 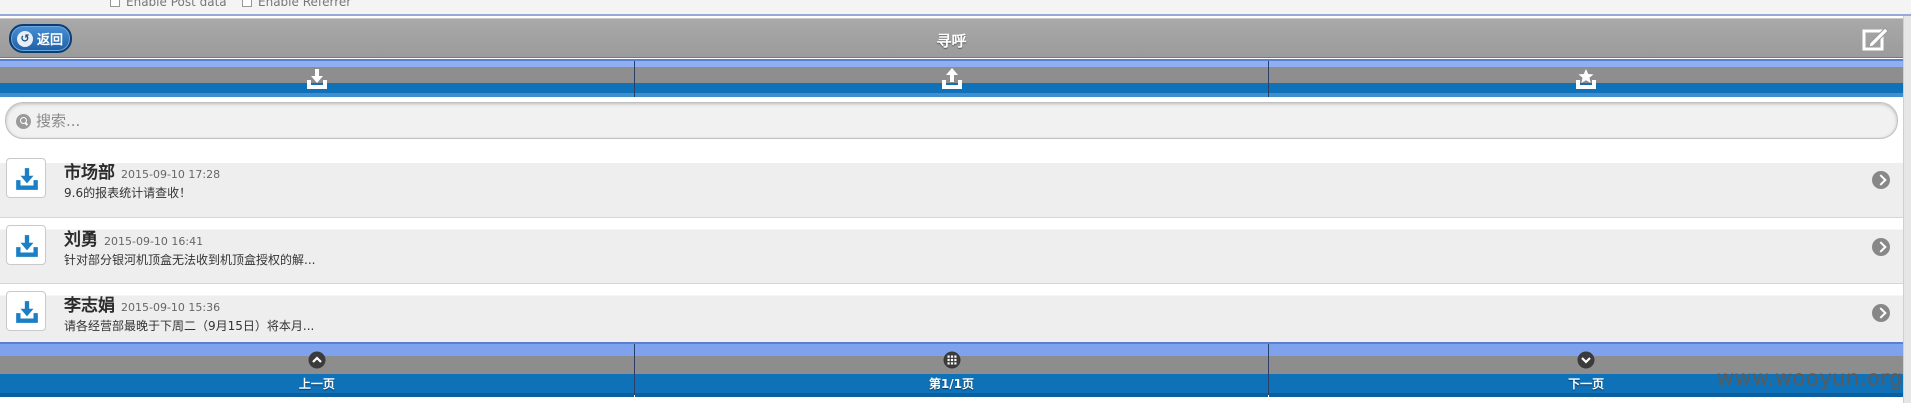 I want to click on browser-options-strip: Enable Post data Enable Referrer, so click(x=955, y=8).